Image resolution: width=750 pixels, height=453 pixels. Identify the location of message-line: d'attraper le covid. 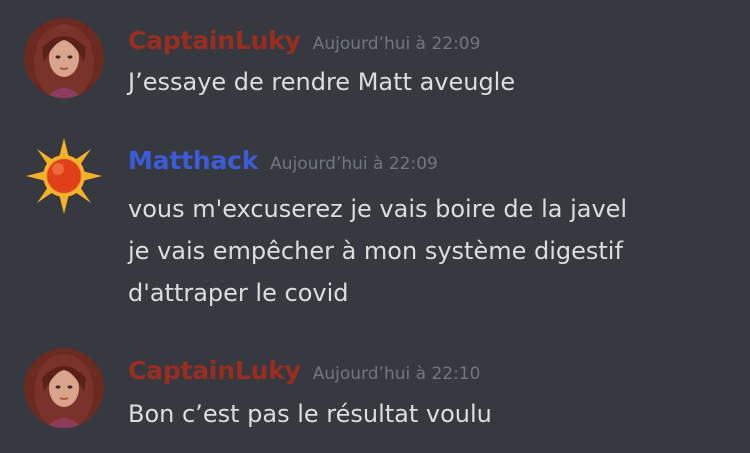
(238, 293).